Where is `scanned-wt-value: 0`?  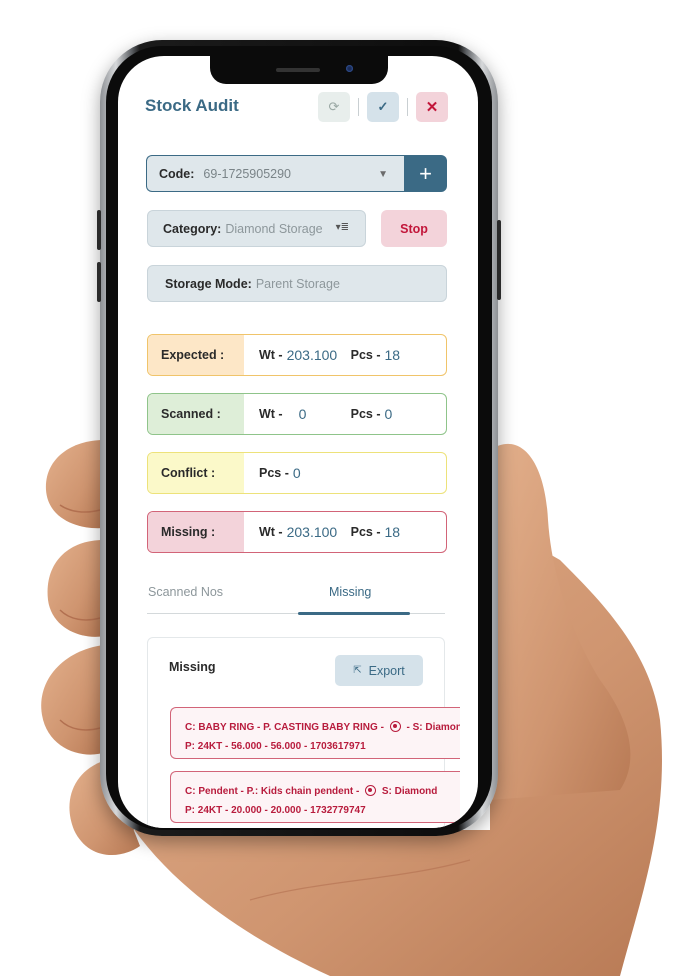
scanned-wt-value: 0 is located at coordinates (302, 414).